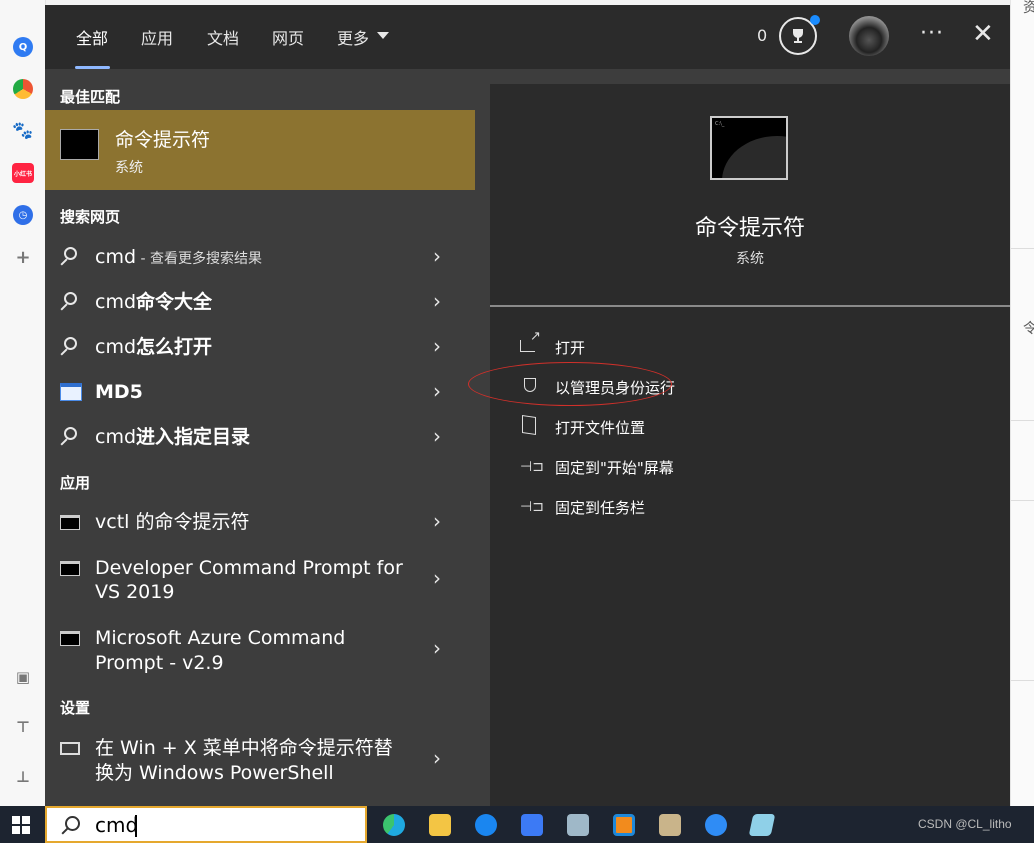 The height and width of the screenshot is (843, 1034). Describe the element at coordinates (174, 347) in the screenshot. I see `query-suffix: 怎么打开` at that location.